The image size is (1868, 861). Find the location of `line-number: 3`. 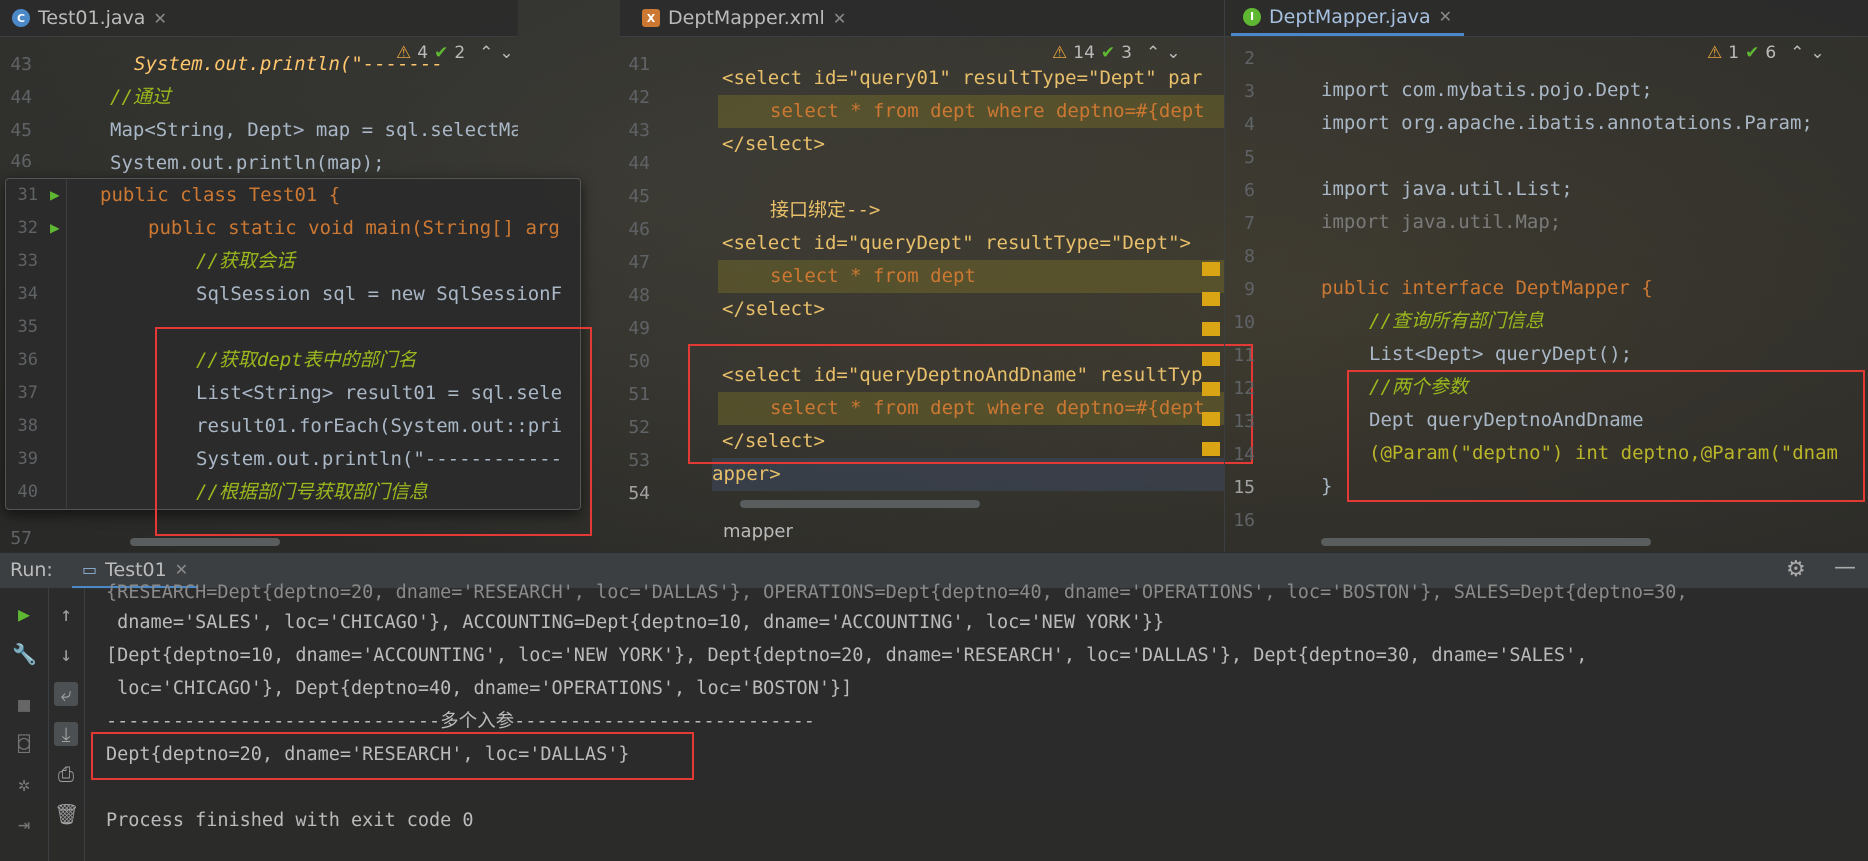

line-number: 3 is located at coordinates (1249, 91).